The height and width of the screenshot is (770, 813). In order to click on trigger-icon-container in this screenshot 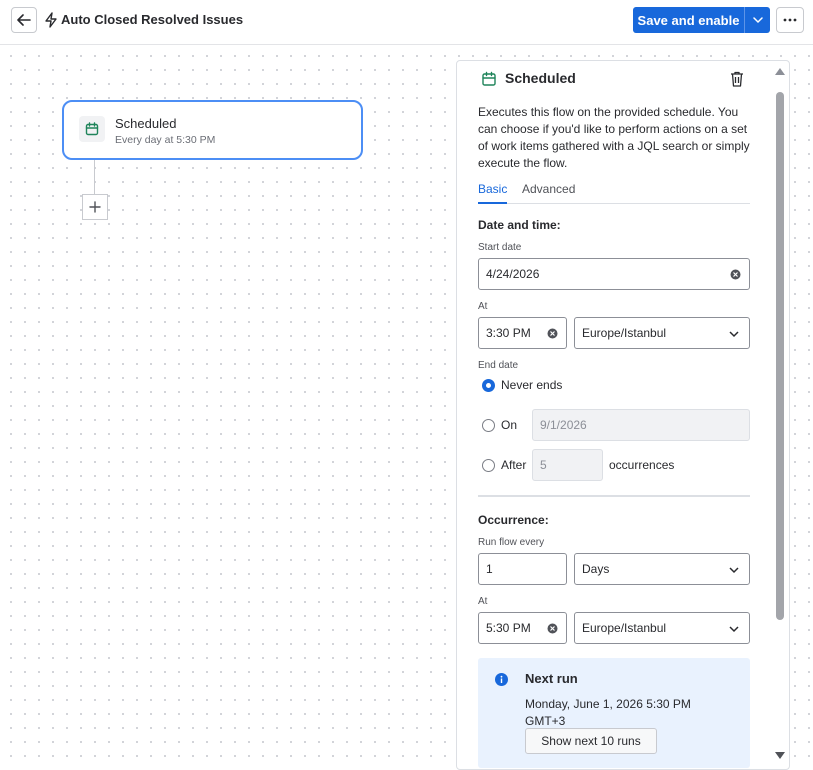, I will do `click(92, 129)`.